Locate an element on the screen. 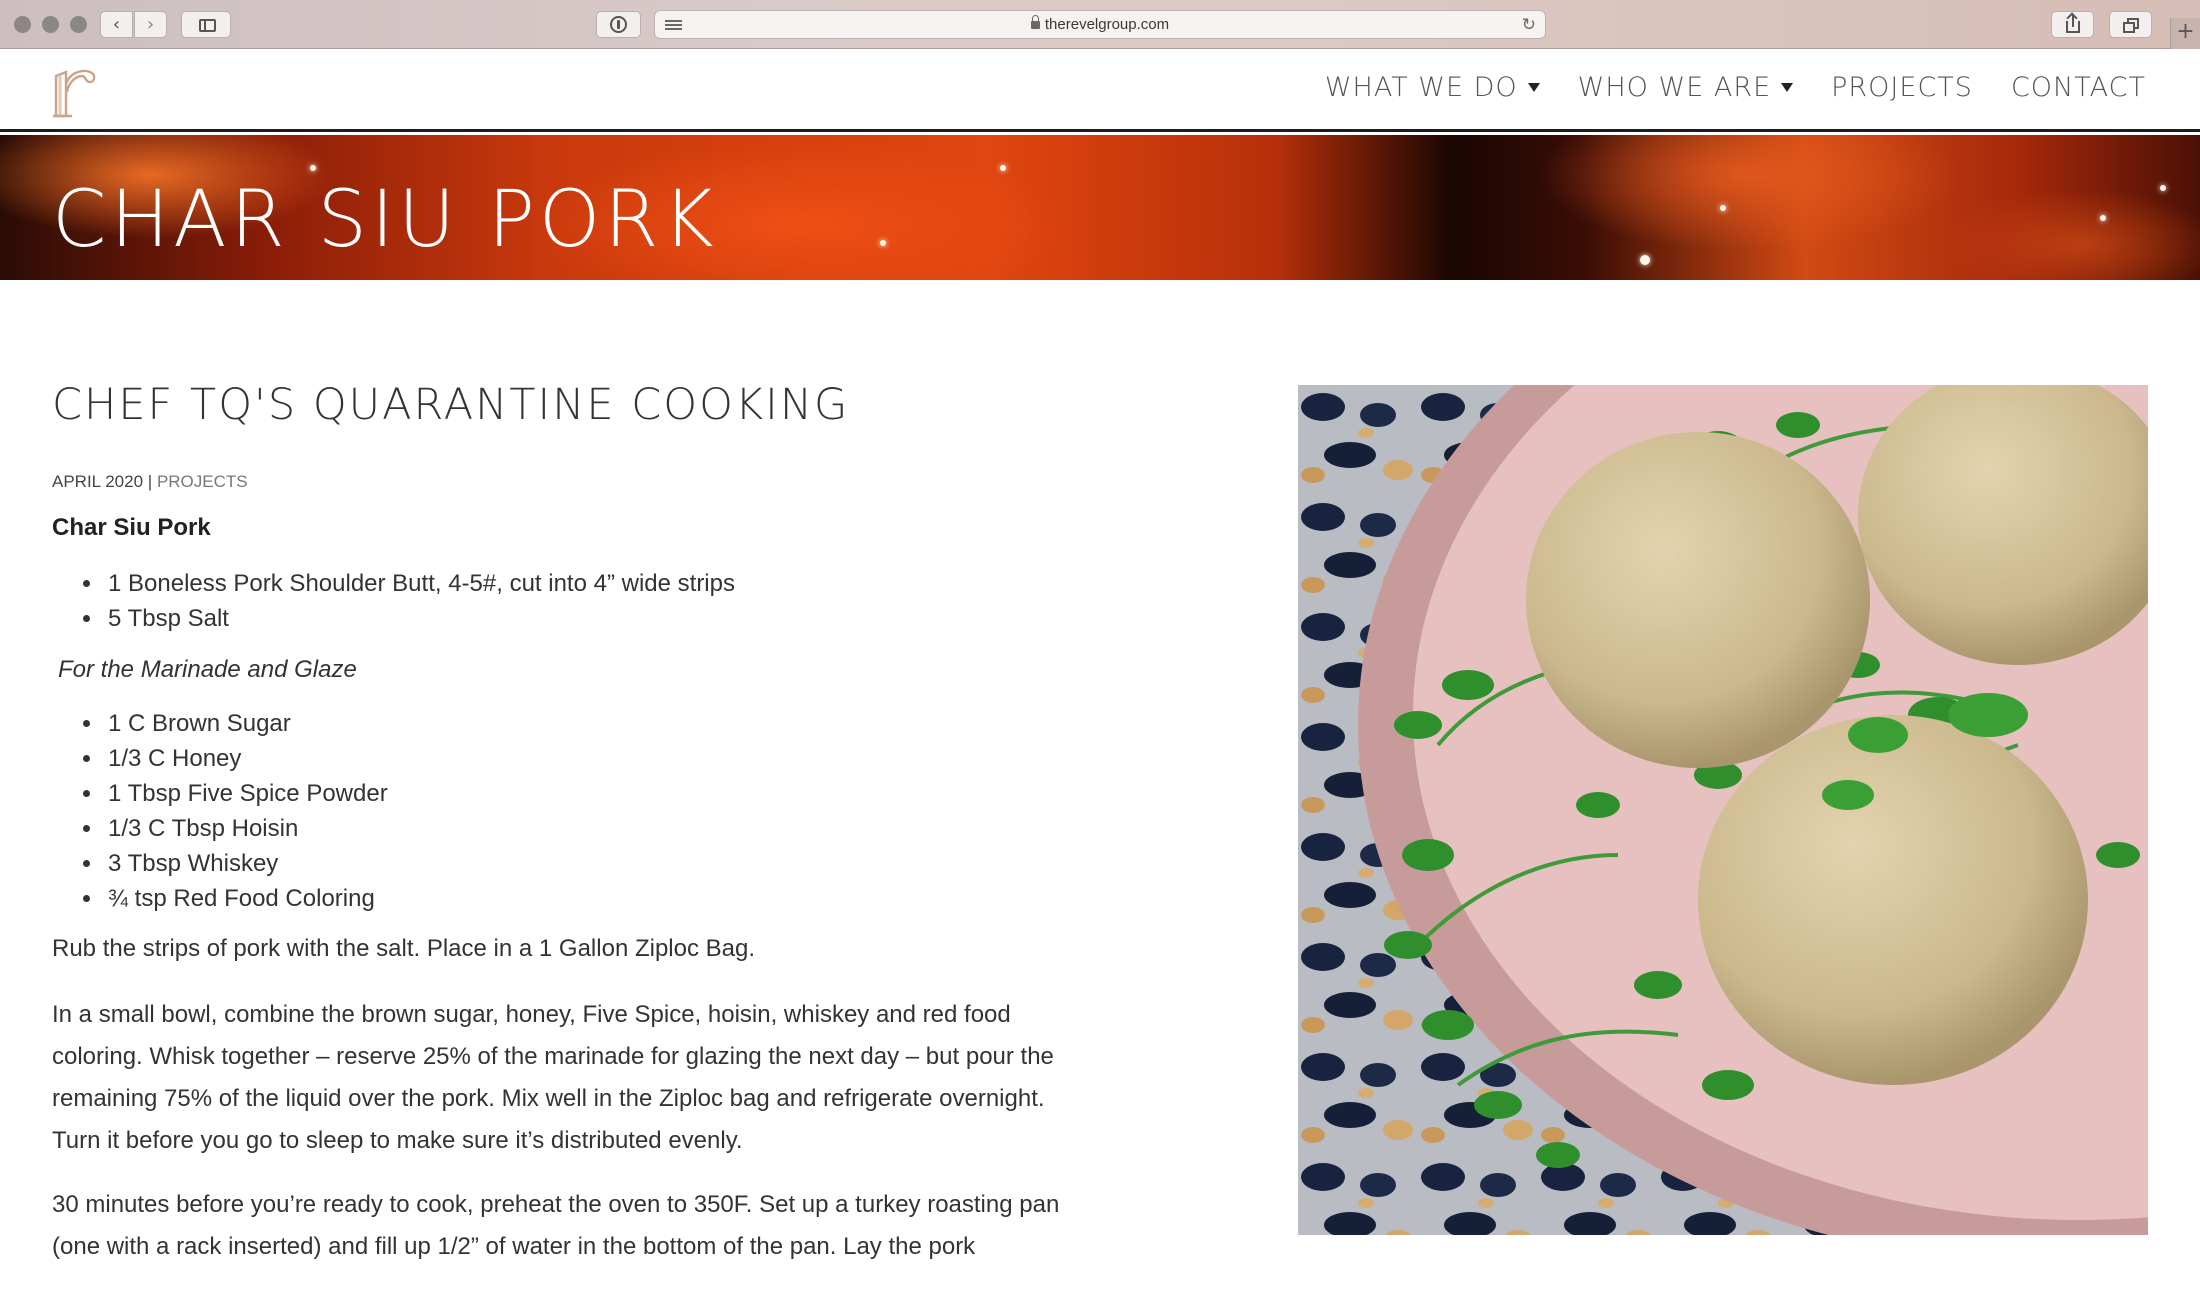 This screenshot has width=2200, height=1296. marinade-heading: For the Marinade and Glaze is located at coordinates (207, 669).